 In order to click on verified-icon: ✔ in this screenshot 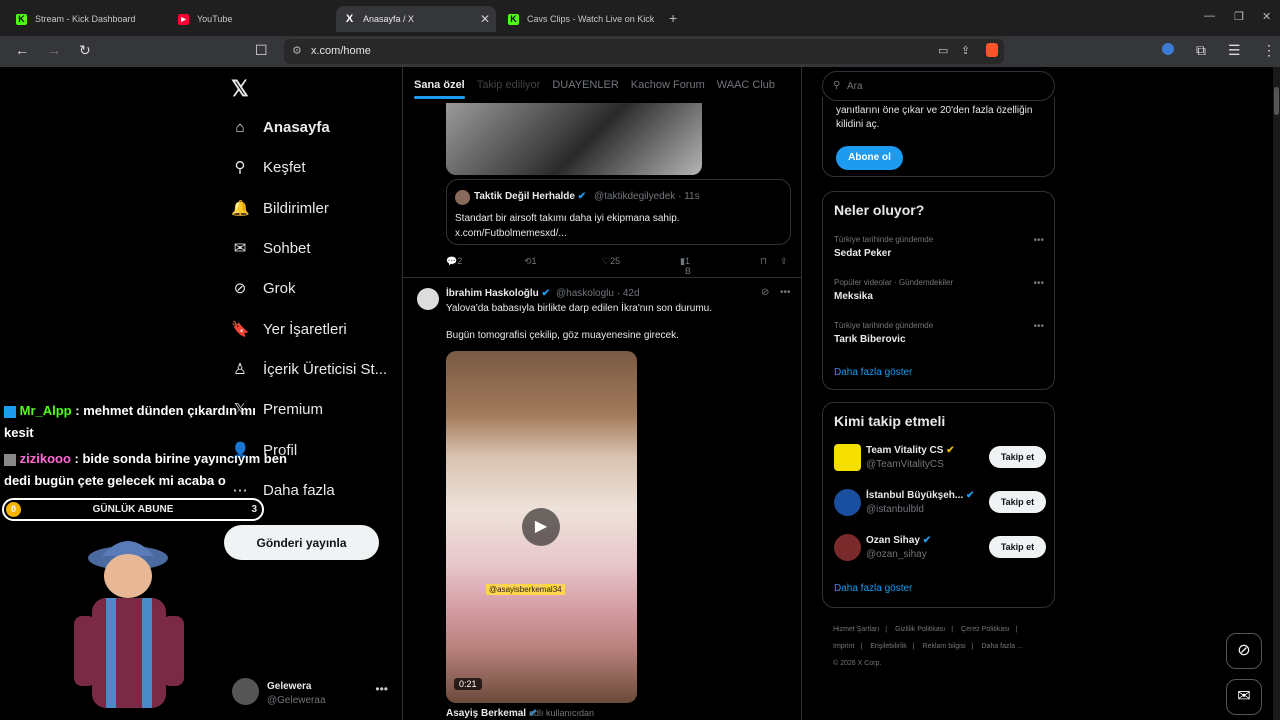, I will do `click(927, 540)`.